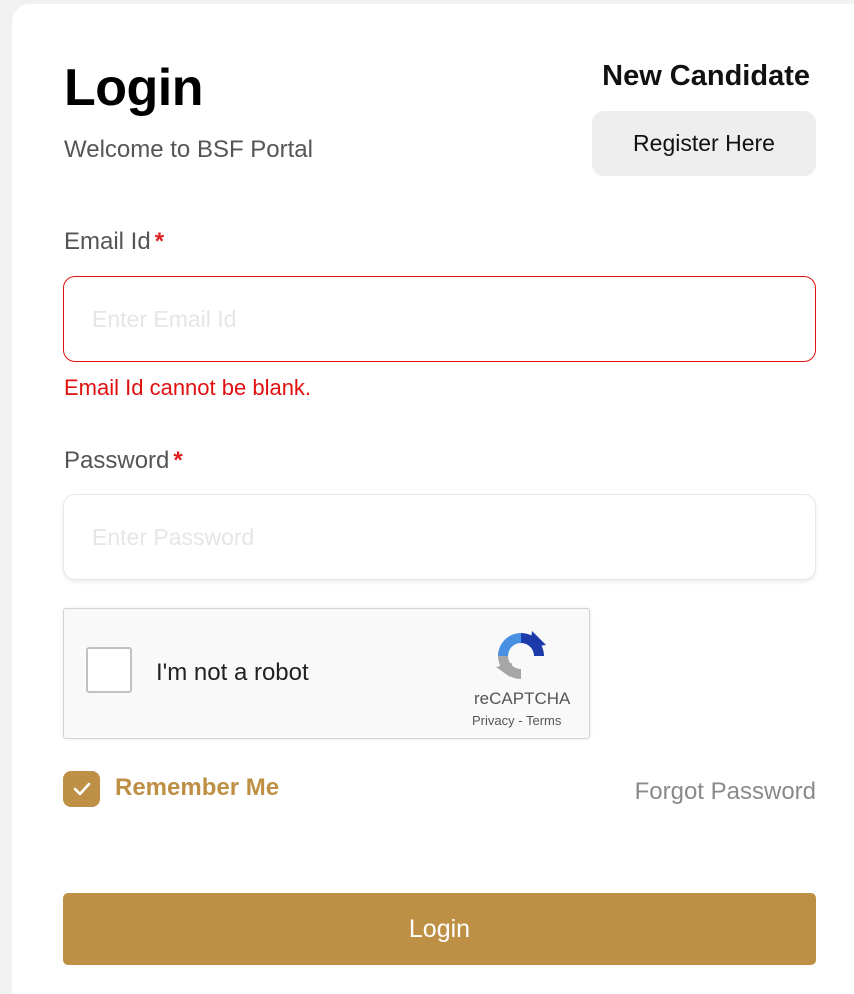 This screenshot has width=854, height=994. I want to click on remember-me-label: Remember Me, so click(197, 788).